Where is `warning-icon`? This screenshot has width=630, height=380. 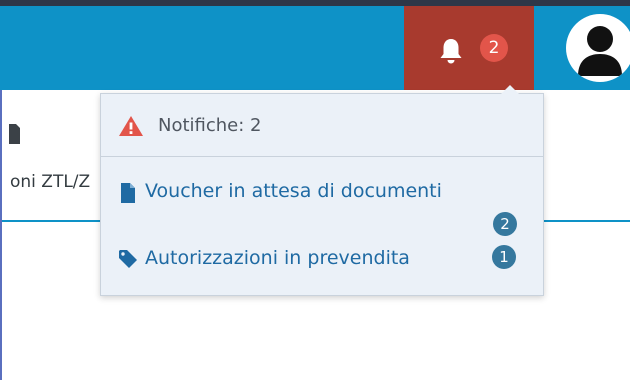 warning-icon is located at coordinates (131, 128).